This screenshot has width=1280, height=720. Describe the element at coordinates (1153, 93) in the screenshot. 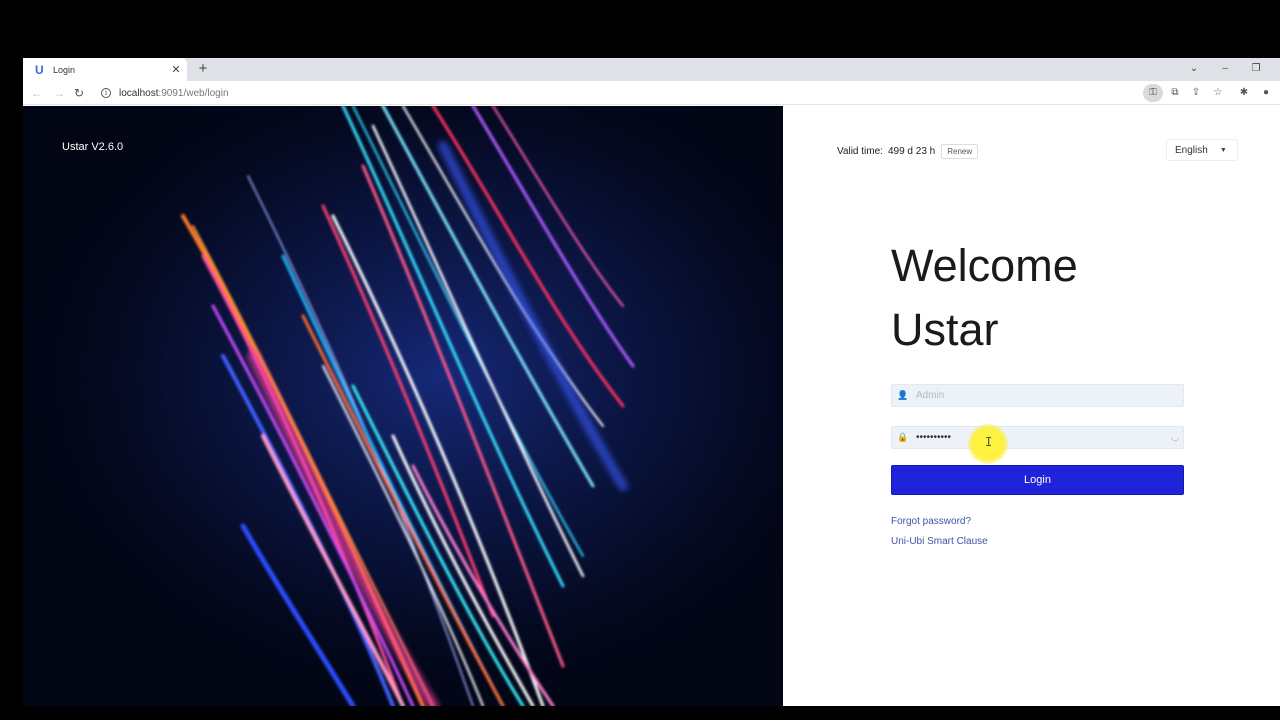

I see `key-icon: ⚿` at that location.